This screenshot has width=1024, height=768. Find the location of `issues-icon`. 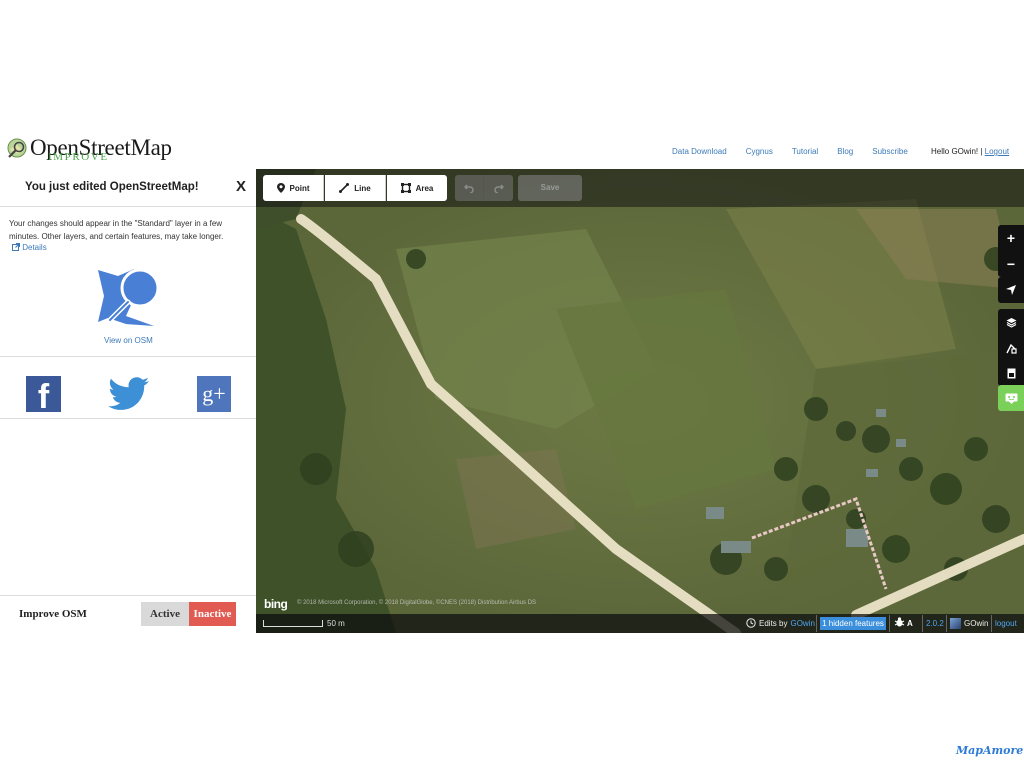

issues-icon is located at coordinates (1011, 373).